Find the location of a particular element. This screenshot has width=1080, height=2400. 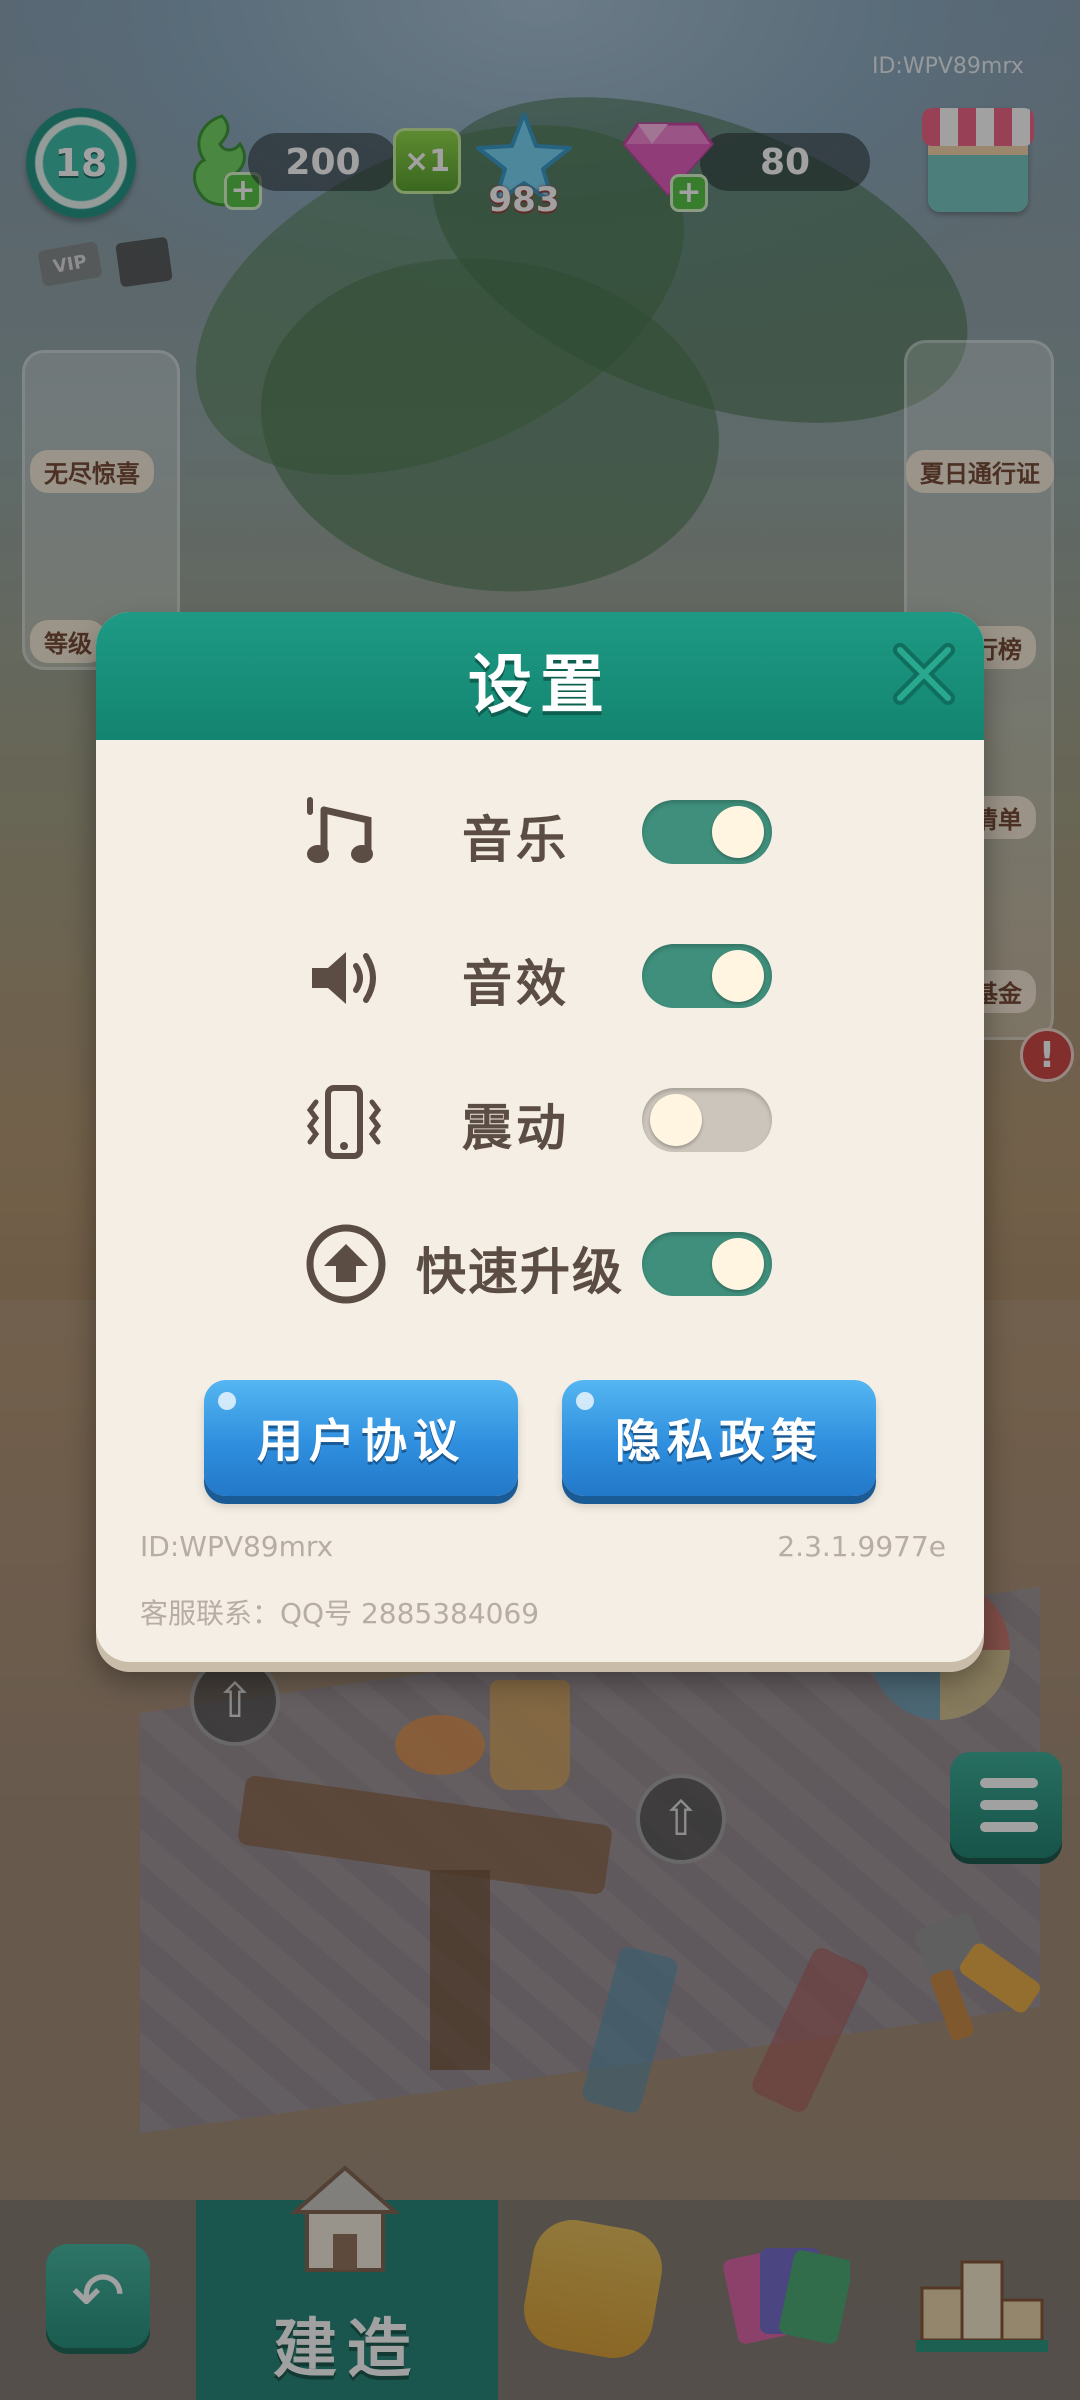

vibration-label: 震动 is located at coordinates (516, 1128).